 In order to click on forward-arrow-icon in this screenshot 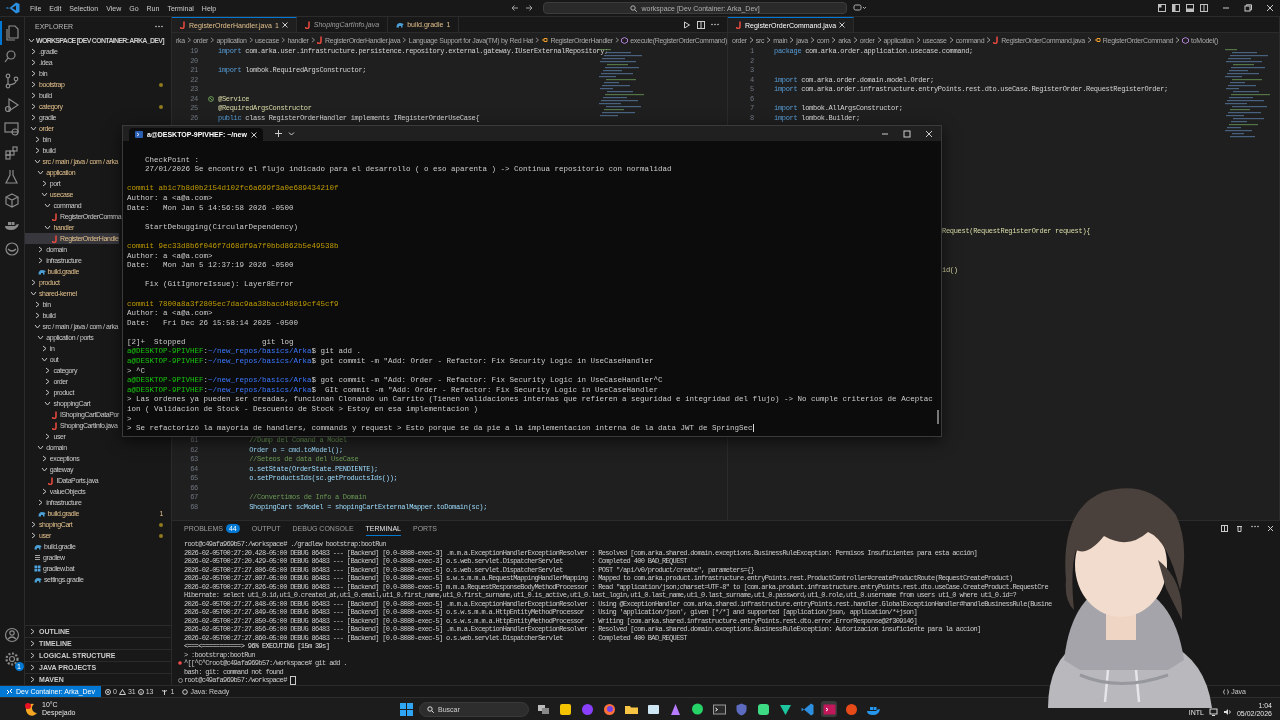, I will do `click(529, 8)`.